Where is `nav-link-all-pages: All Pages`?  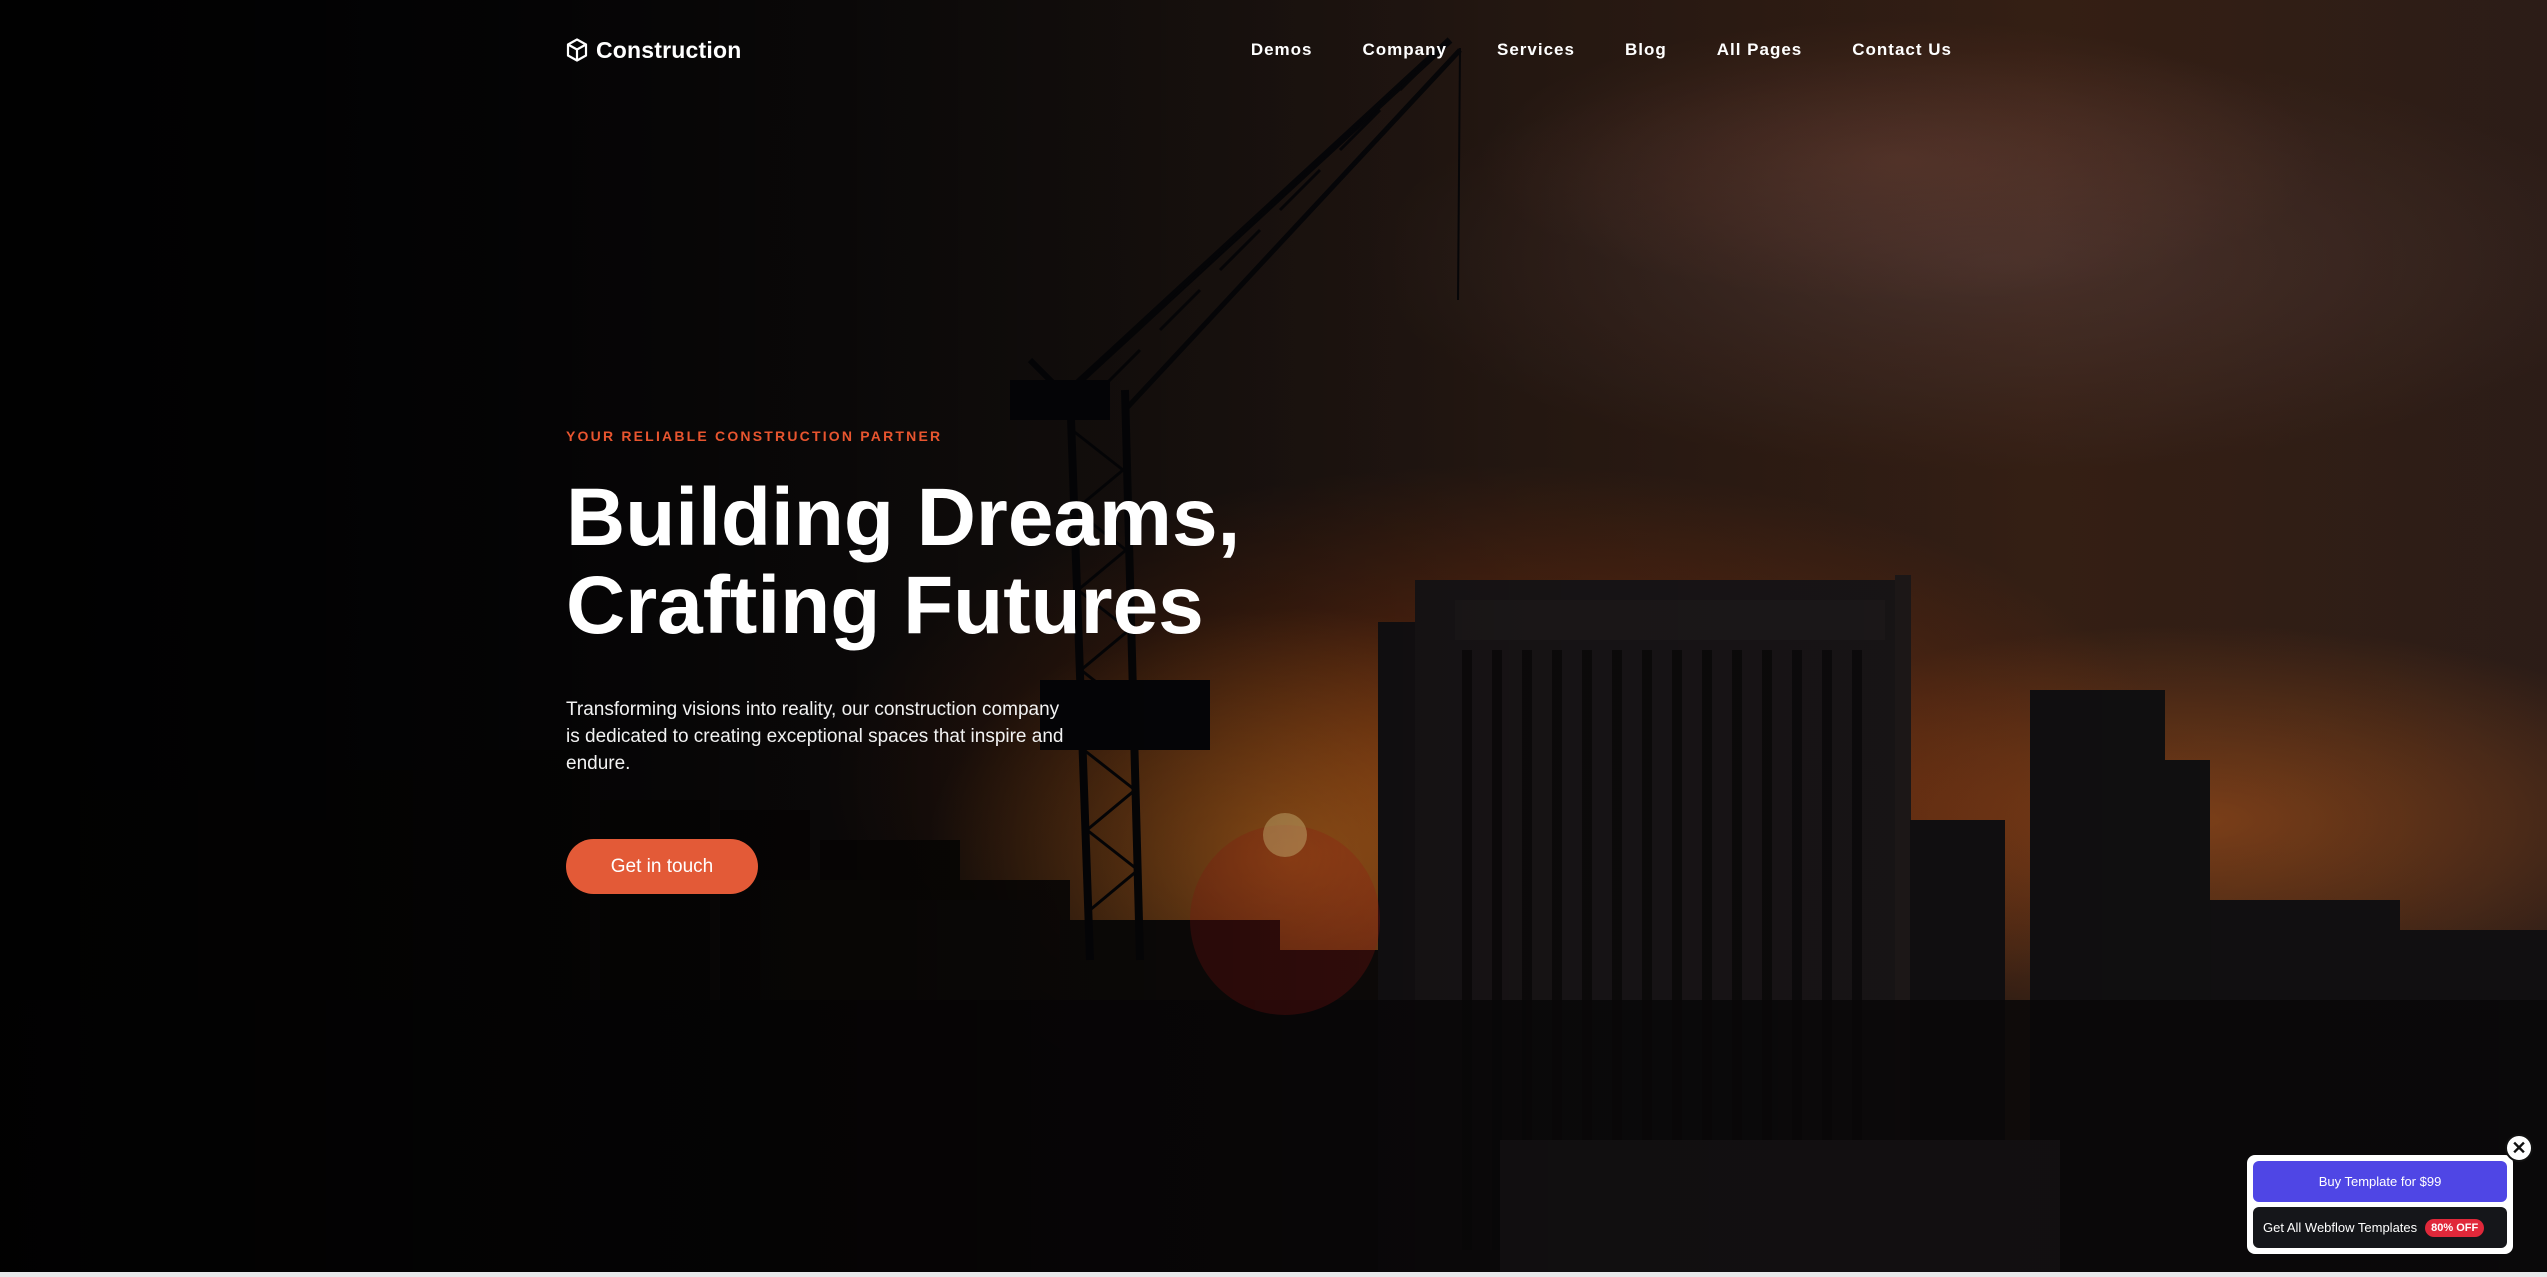 nav-link-all-pages: All Pages is located at coordinates (1760, 50).